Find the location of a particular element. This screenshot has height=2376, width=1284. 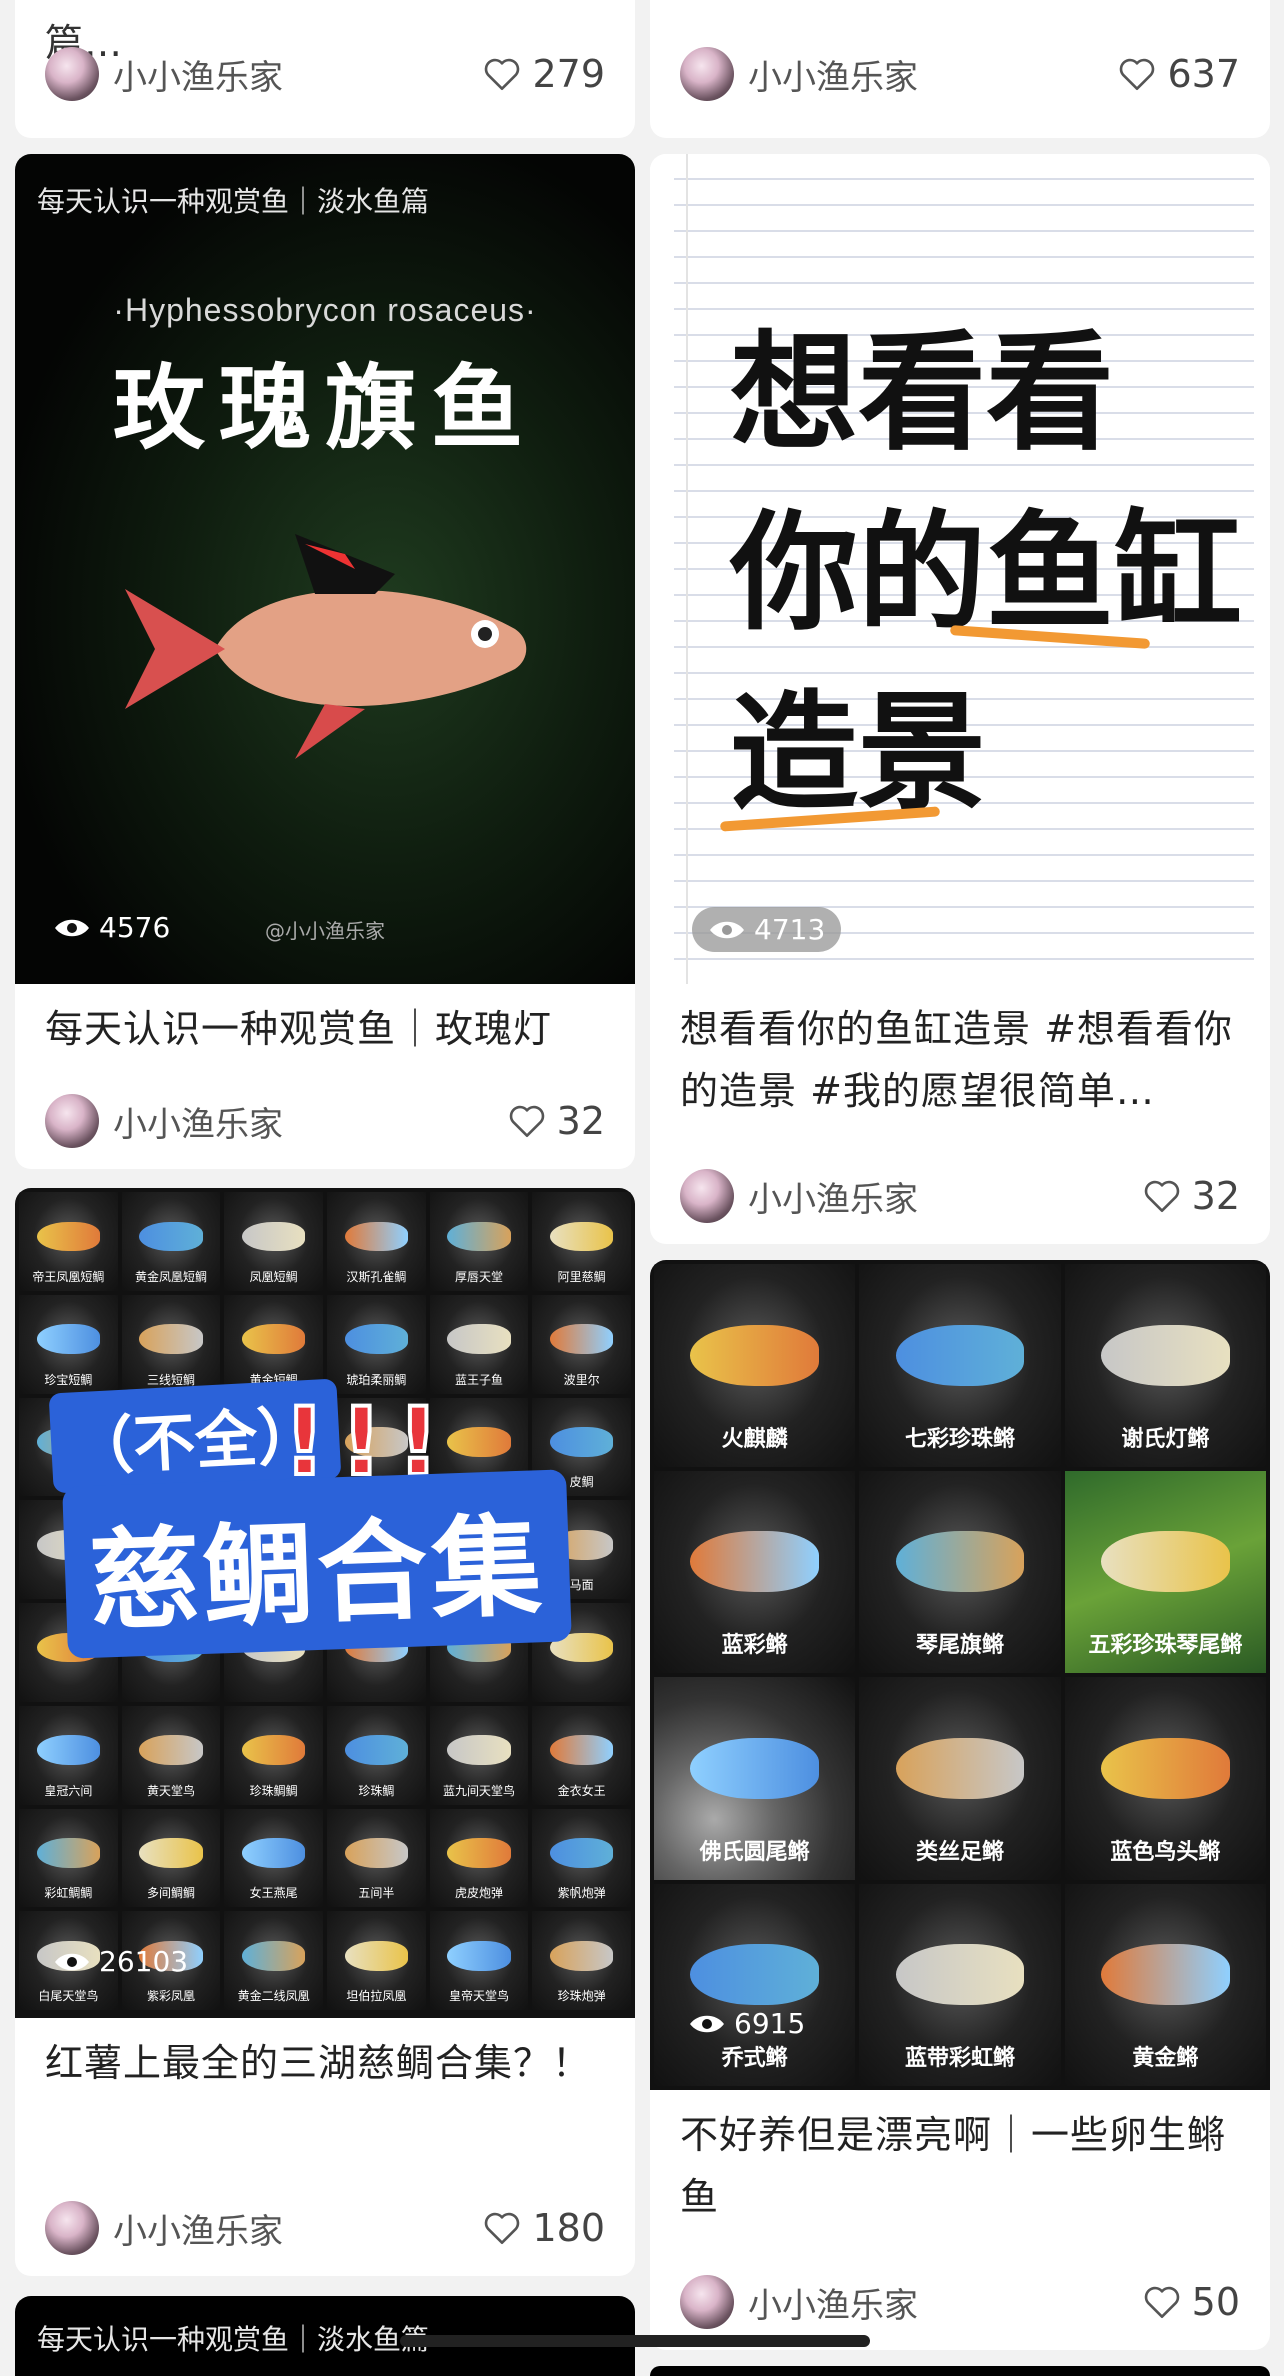

like-count: 180 is located at coordinates (568, 2228).